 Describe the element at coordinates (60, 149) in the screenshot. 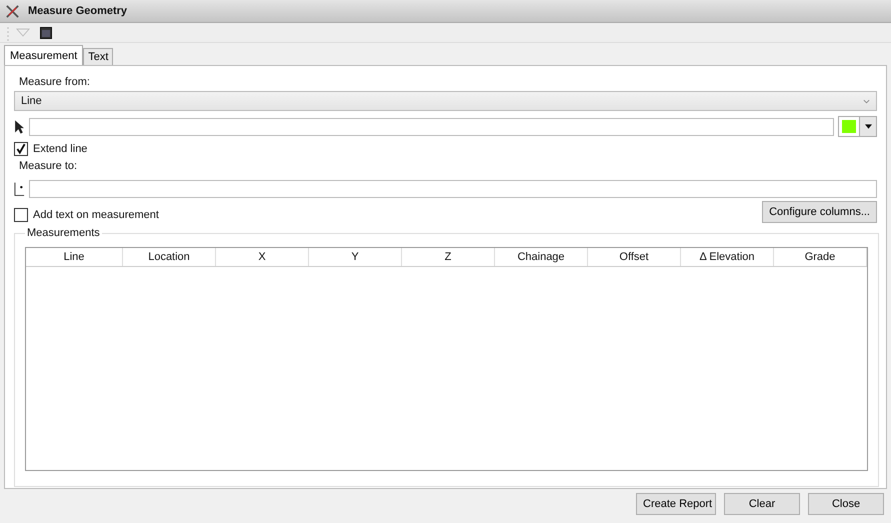

I see `checkbox-label: Extend line` at that location.